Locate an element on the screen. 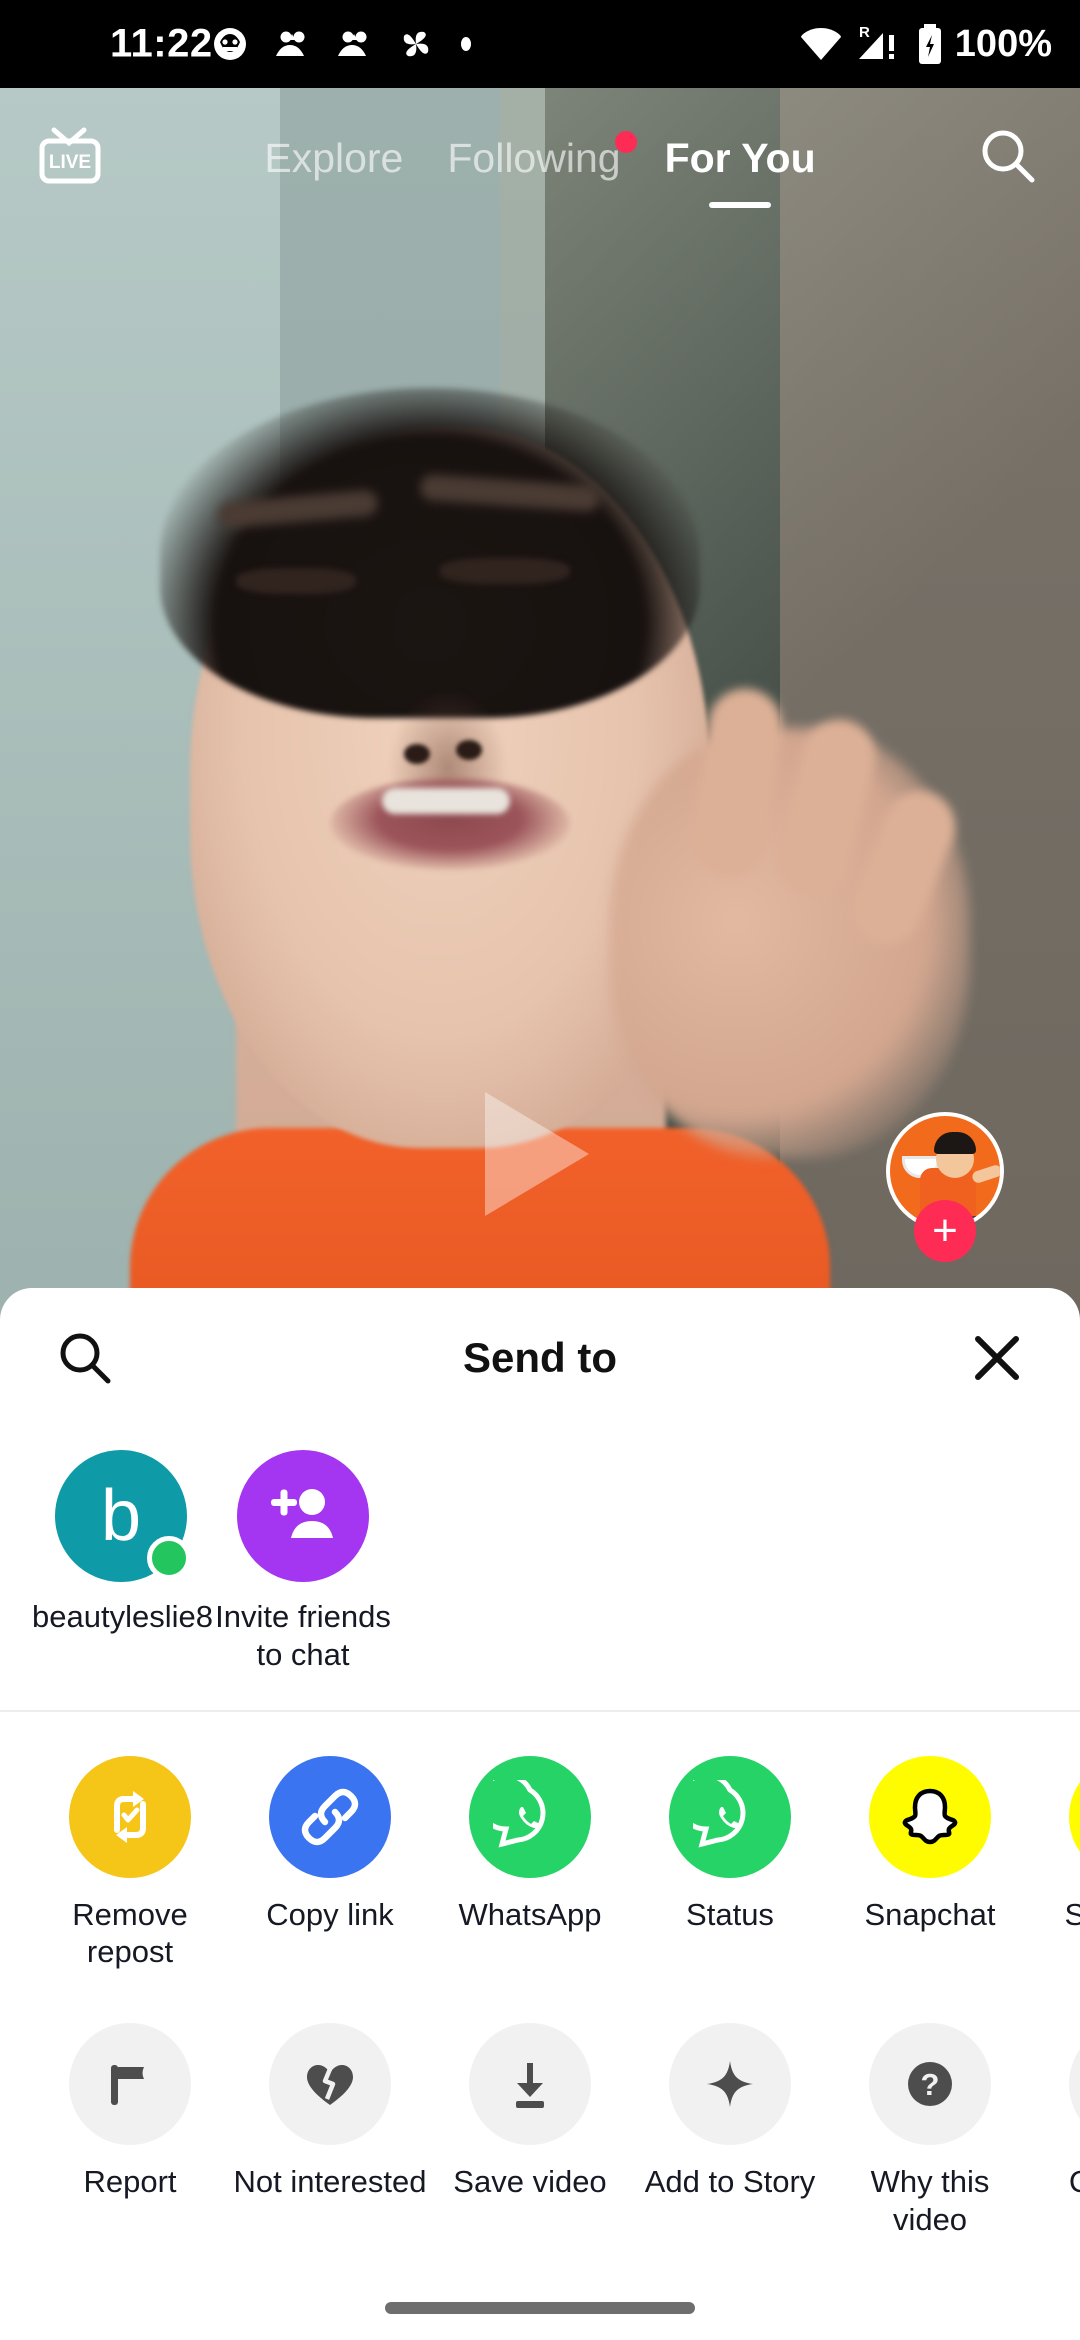 This screenshot has height=2340, width=1080. action-item-report: Report is located at coordinates (130, 2131).